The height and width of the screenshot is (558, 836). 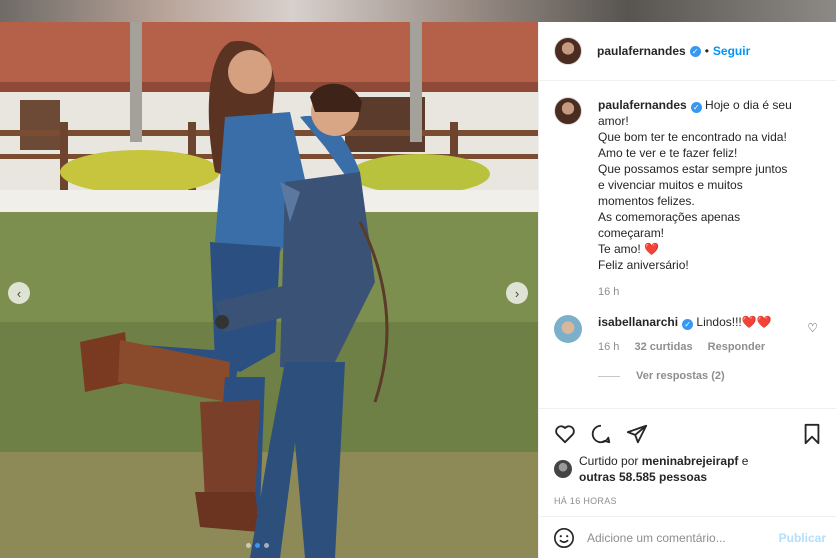 I want to click on caption-author-avatar, so click(x=568, y=111).